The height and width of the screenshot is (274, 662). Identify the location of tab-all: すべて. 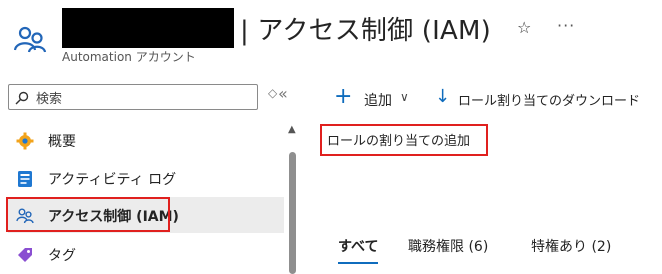
(358, 246).